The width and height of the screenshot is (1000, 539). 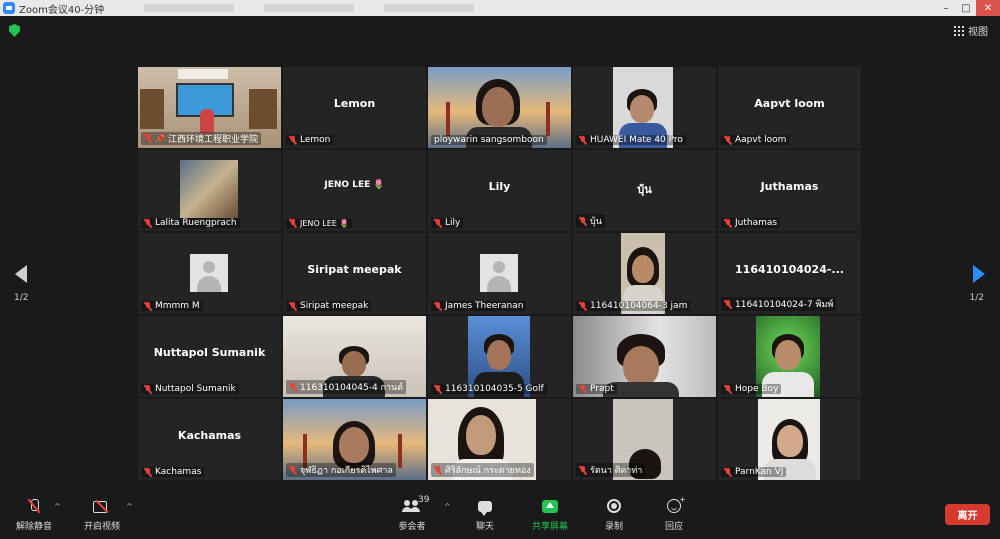 I want to click on participant-name: Aapvt loom, so click(x=761, y=140).